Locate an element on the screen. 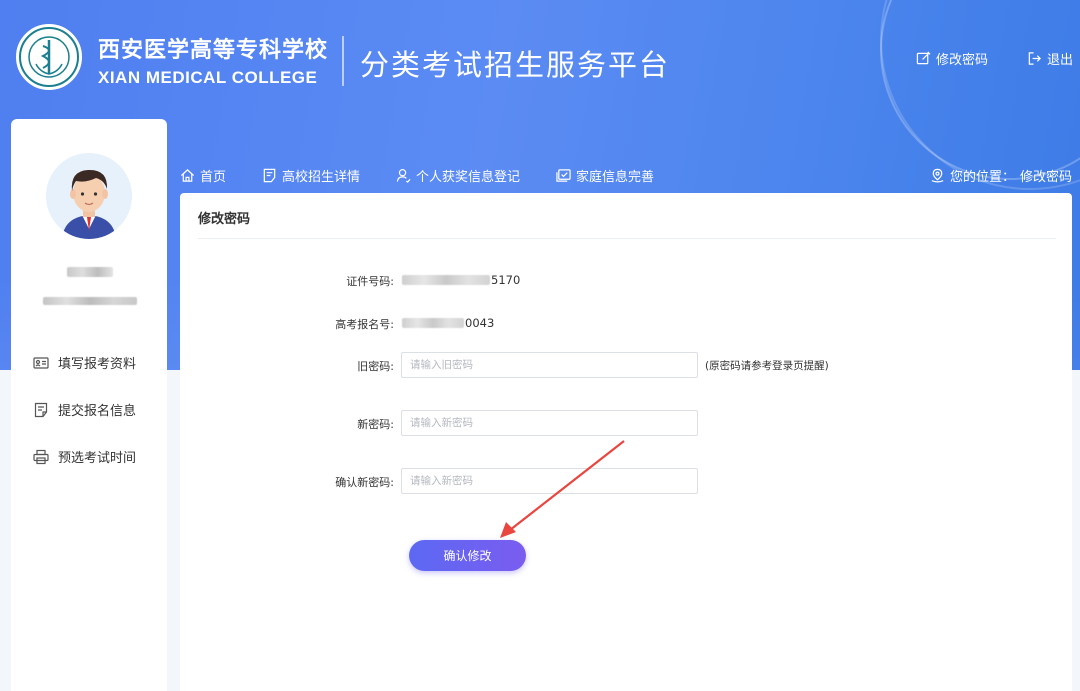 The height and width of the screenshot is (691, 1080). sidebar-item-label: 填写报考资料 is located at coordinates (97, 364).